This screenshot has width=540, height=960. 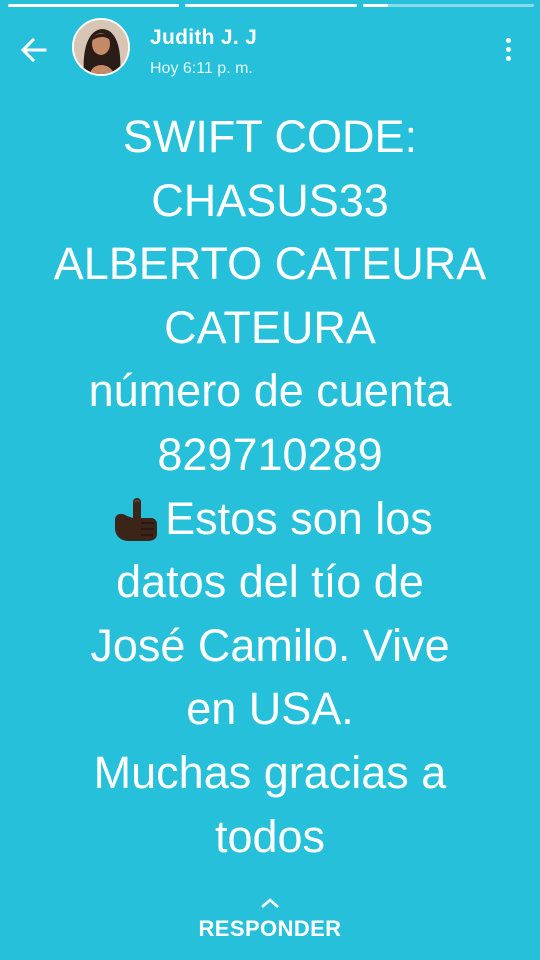 I want to click on more-options-button, so click(x=508, y=49).